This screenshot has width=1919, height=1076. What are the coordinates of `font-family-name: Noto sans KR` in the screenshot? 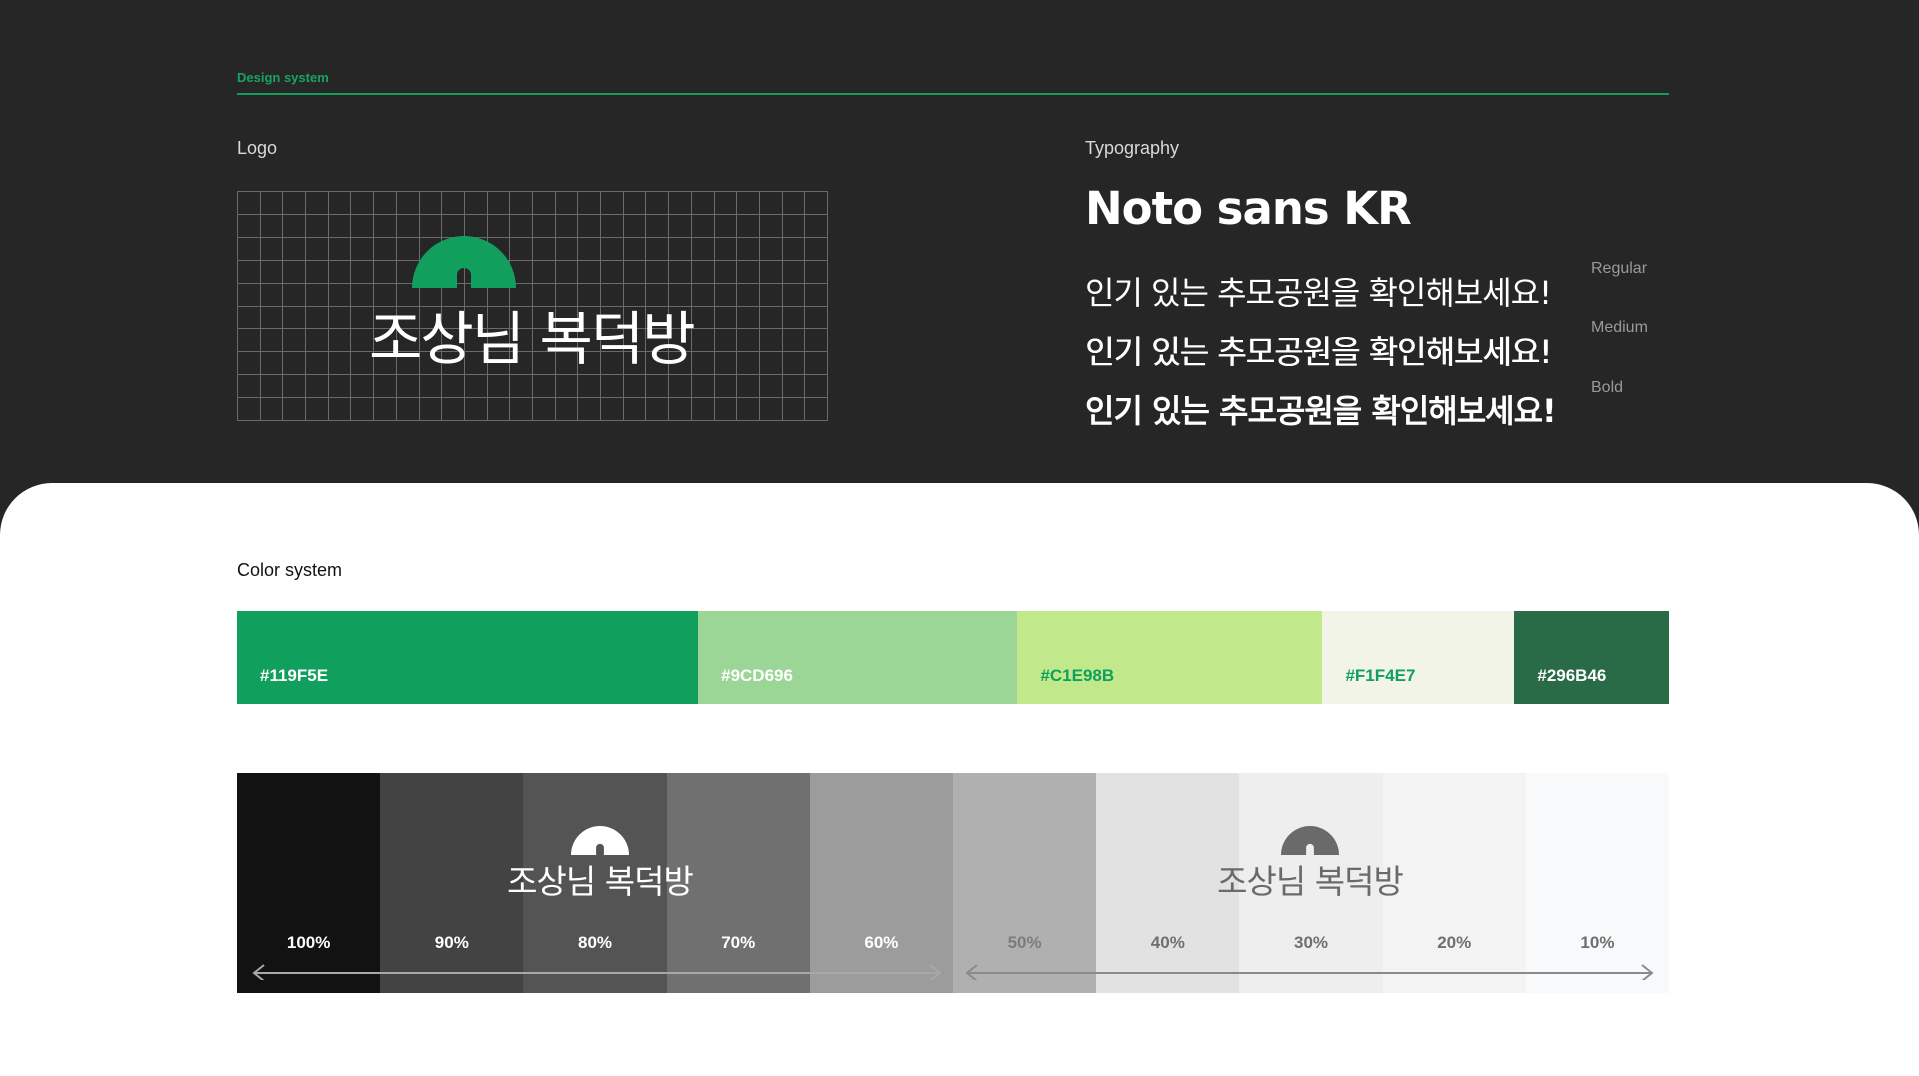 It's located at (1248, 208).